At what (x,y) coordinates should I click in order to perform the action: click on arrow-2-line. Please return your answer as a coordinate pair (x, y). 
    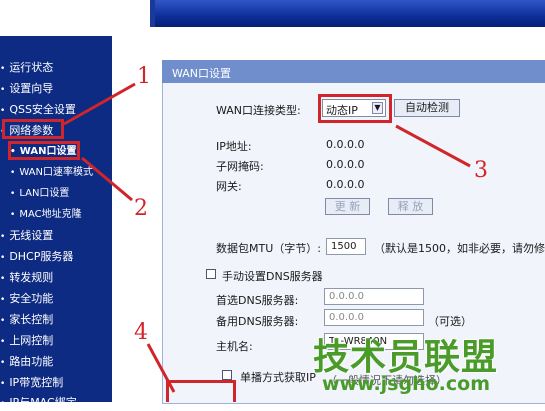
    Looking at the image, I should click on (107, 179).